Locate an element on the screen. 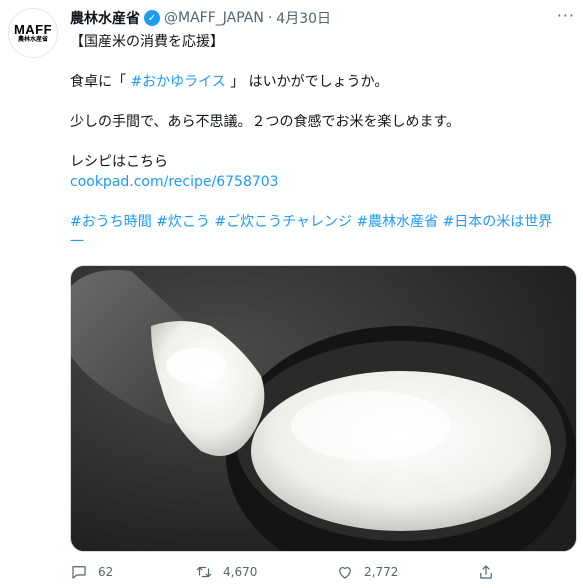 The height and width of the screenshot is (588, 583). retweet-icon is located at coordinates (204, 572).